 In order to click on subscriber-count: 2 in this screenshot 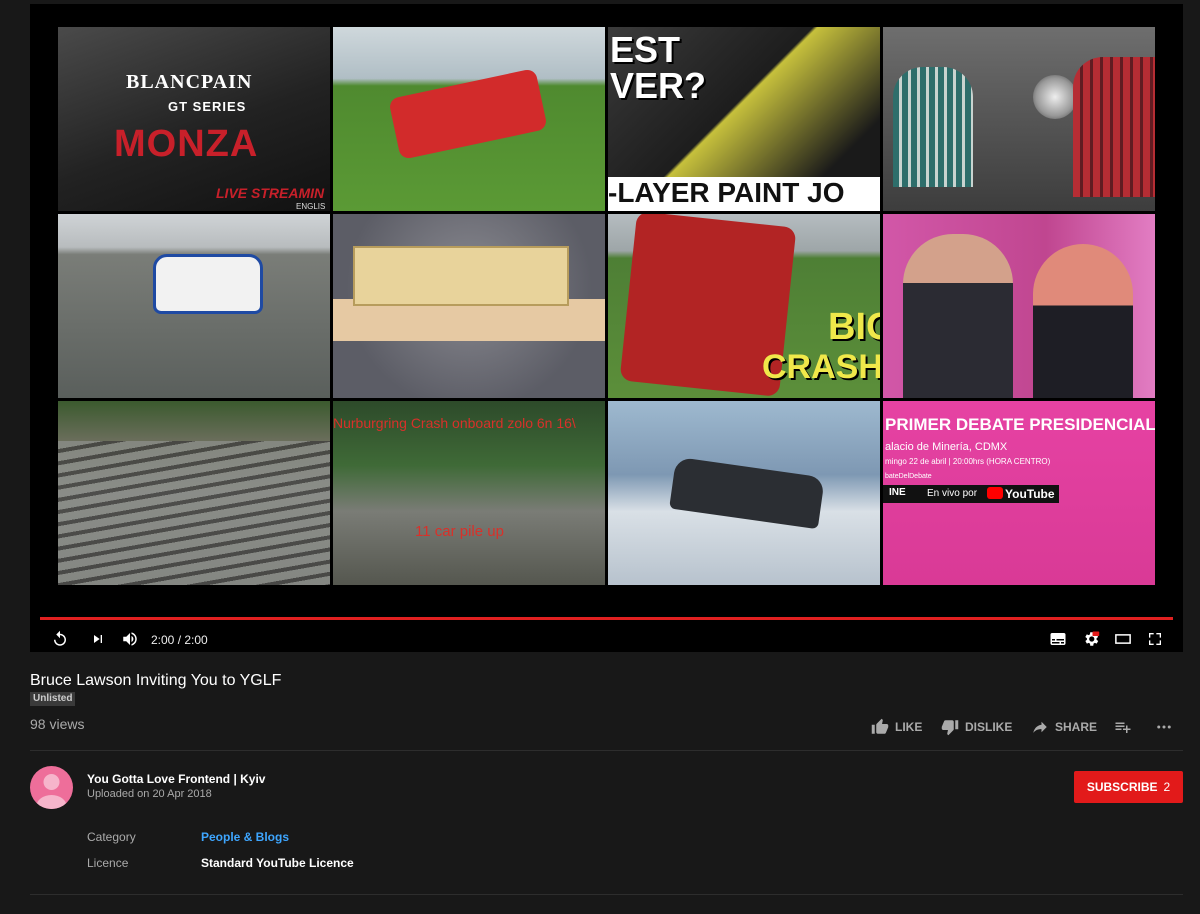, I will do `click(1167, 787)`.